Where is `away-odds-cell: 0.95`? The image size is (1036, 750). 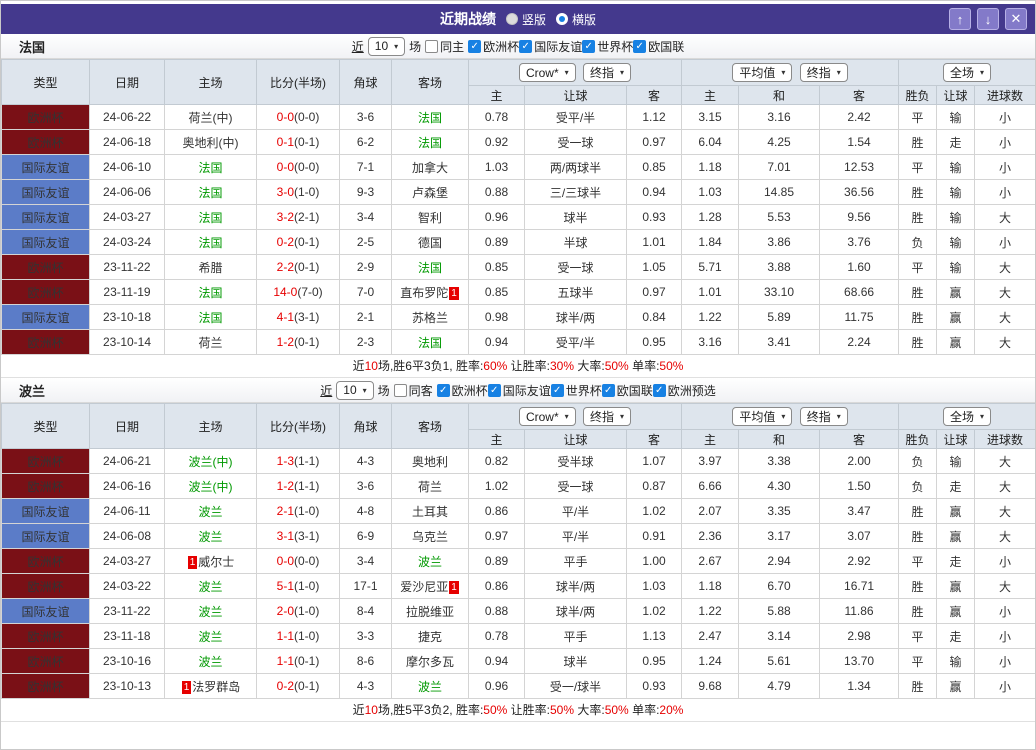
away-odds-cell: 0.95 is located at coordinates (654, 661).